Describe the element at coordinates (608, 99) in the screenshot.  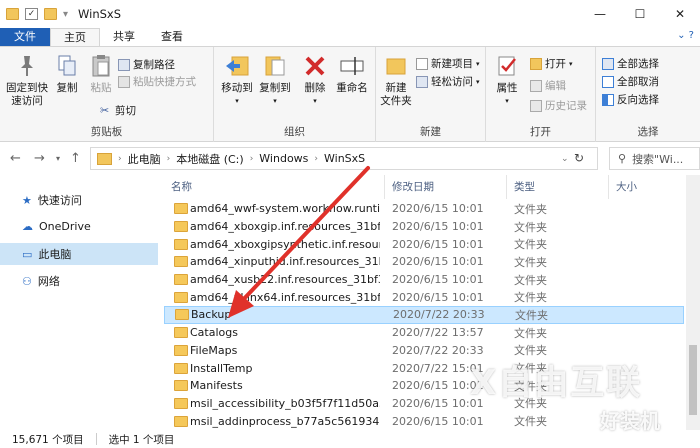
I see `invert-selection-icon` at that location.